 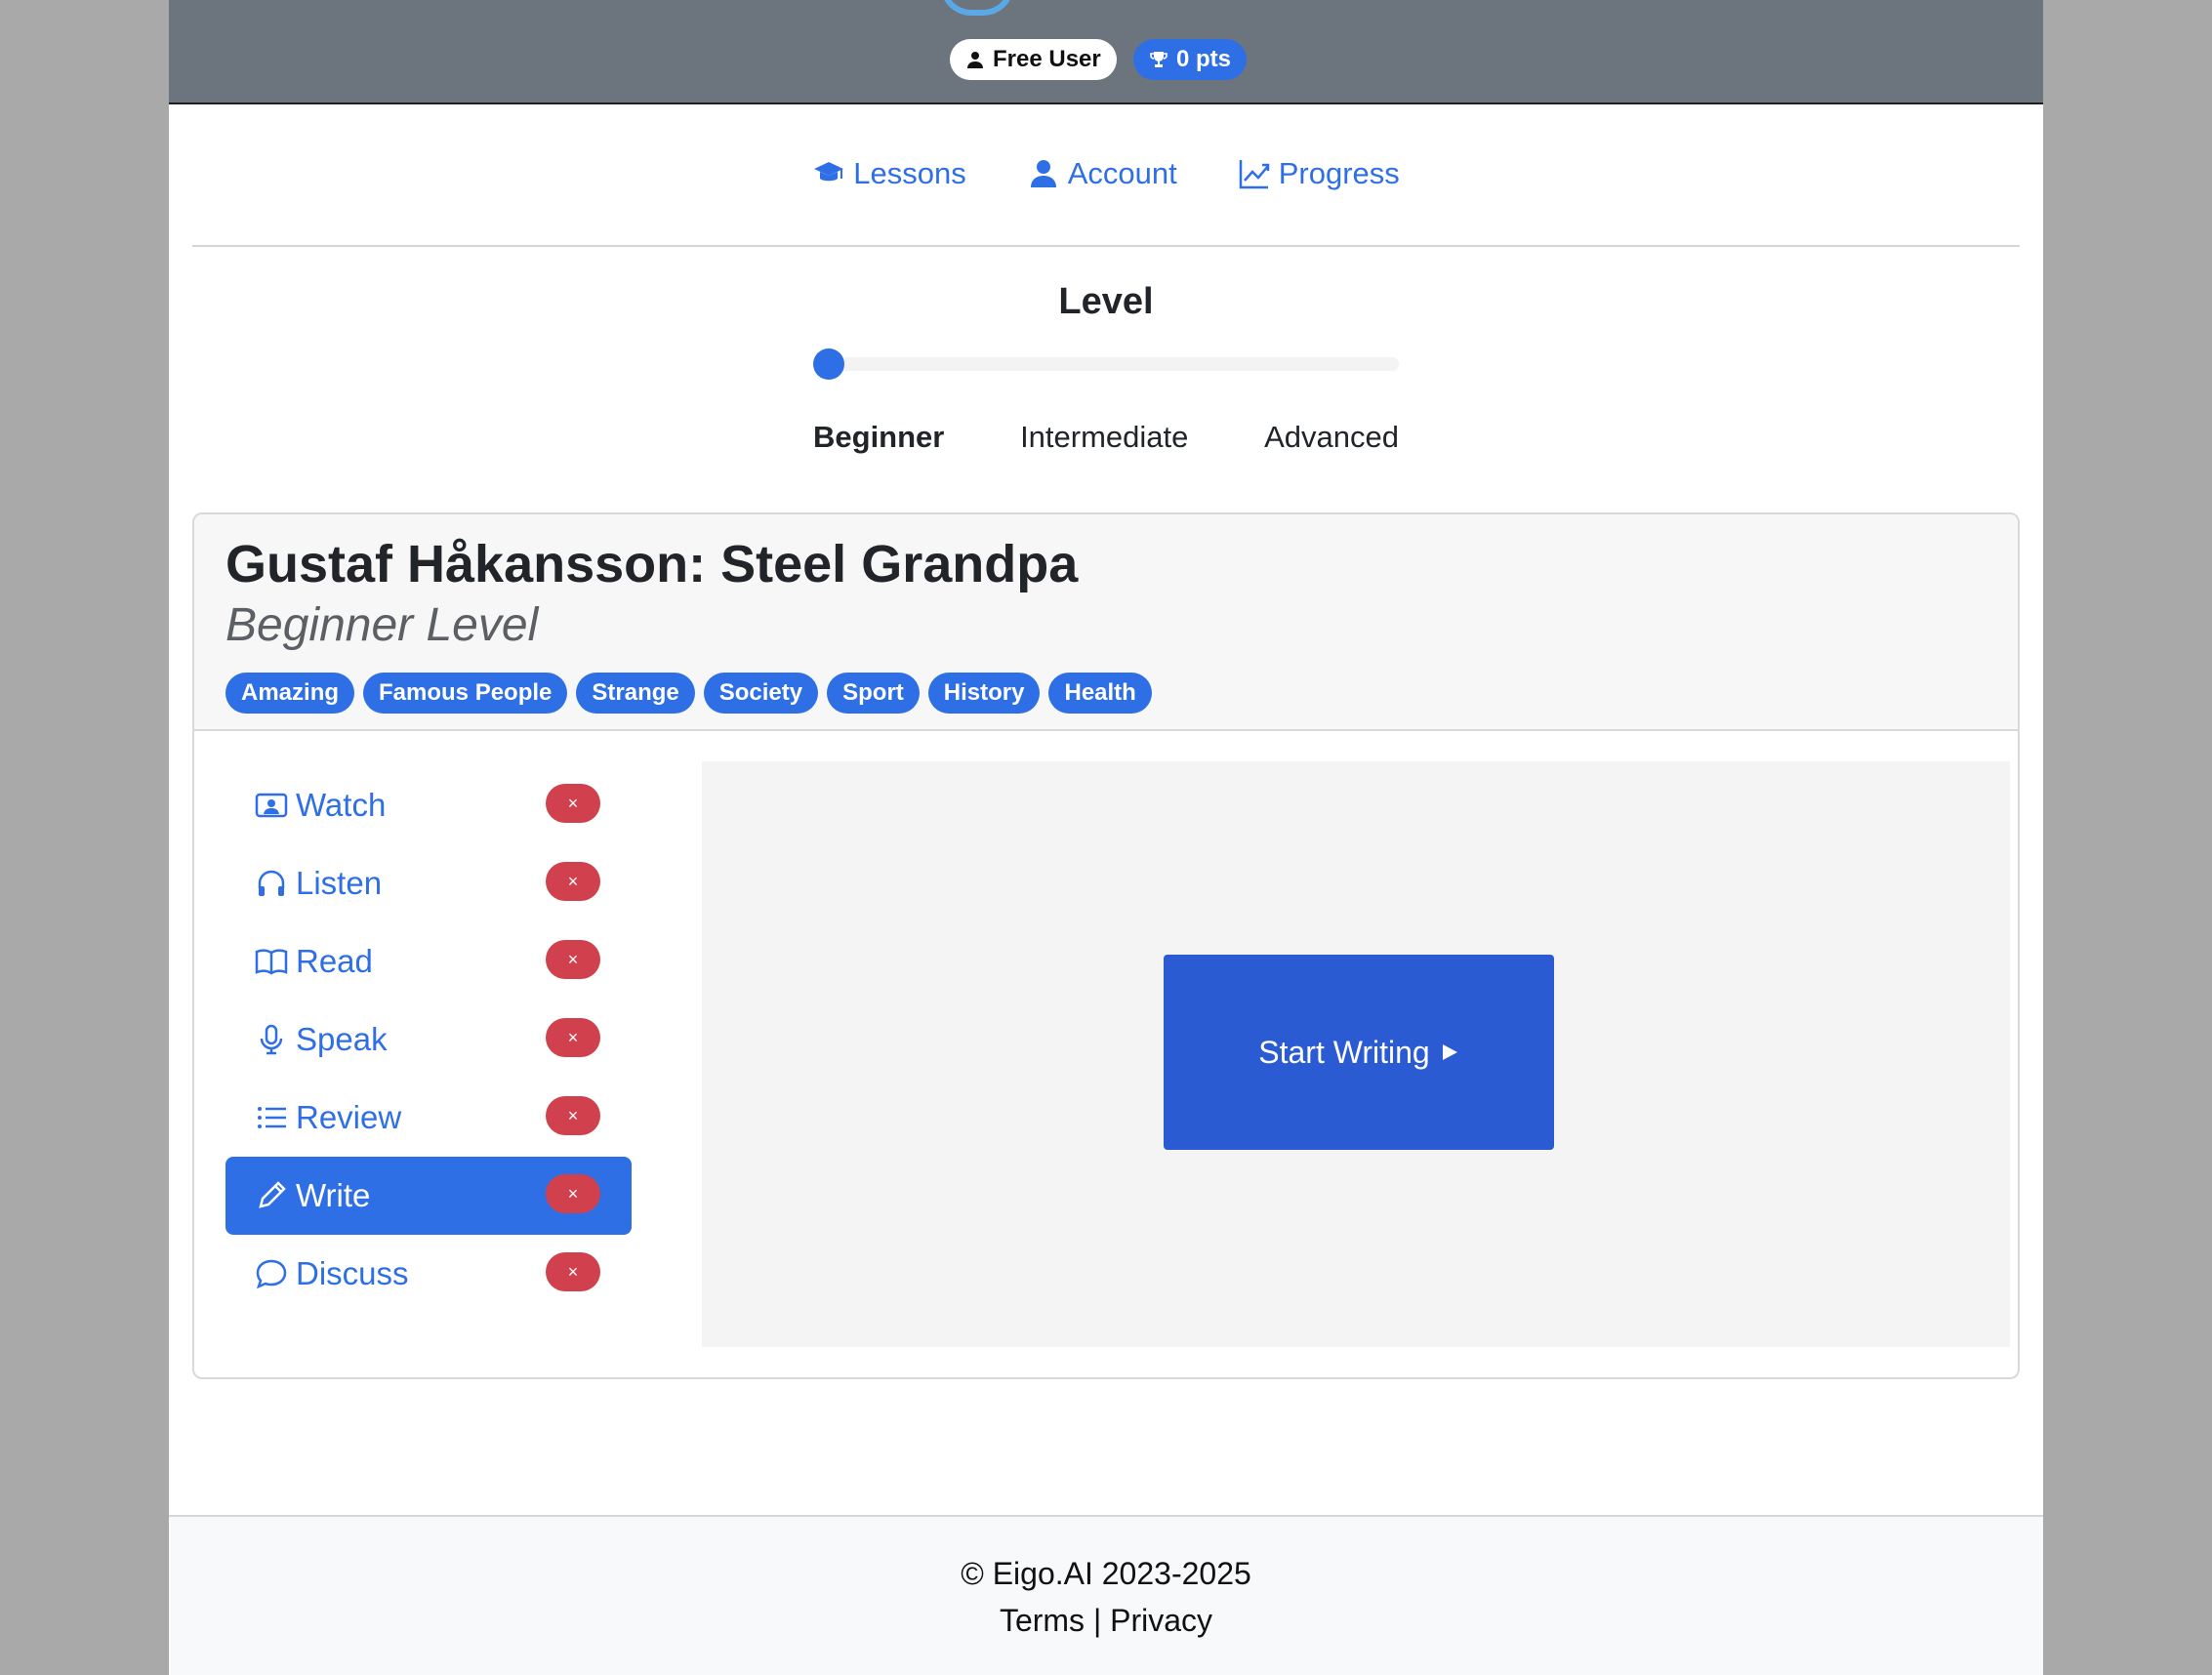 What do you see at coordinates (1100, 693) in the screenshot?
I see `tag: Health` at bounding box center [1100, 693].